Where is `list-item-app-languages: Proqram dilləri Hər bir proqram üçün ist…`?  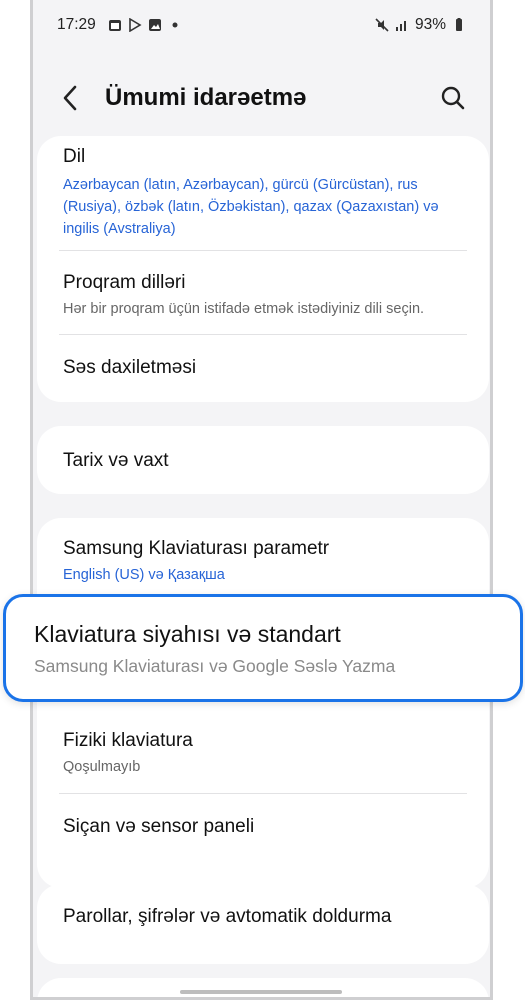
list-item-app-languages: Proqram dilləri Hər bir proqram üçün ist… is located at coordinates (263, 296).